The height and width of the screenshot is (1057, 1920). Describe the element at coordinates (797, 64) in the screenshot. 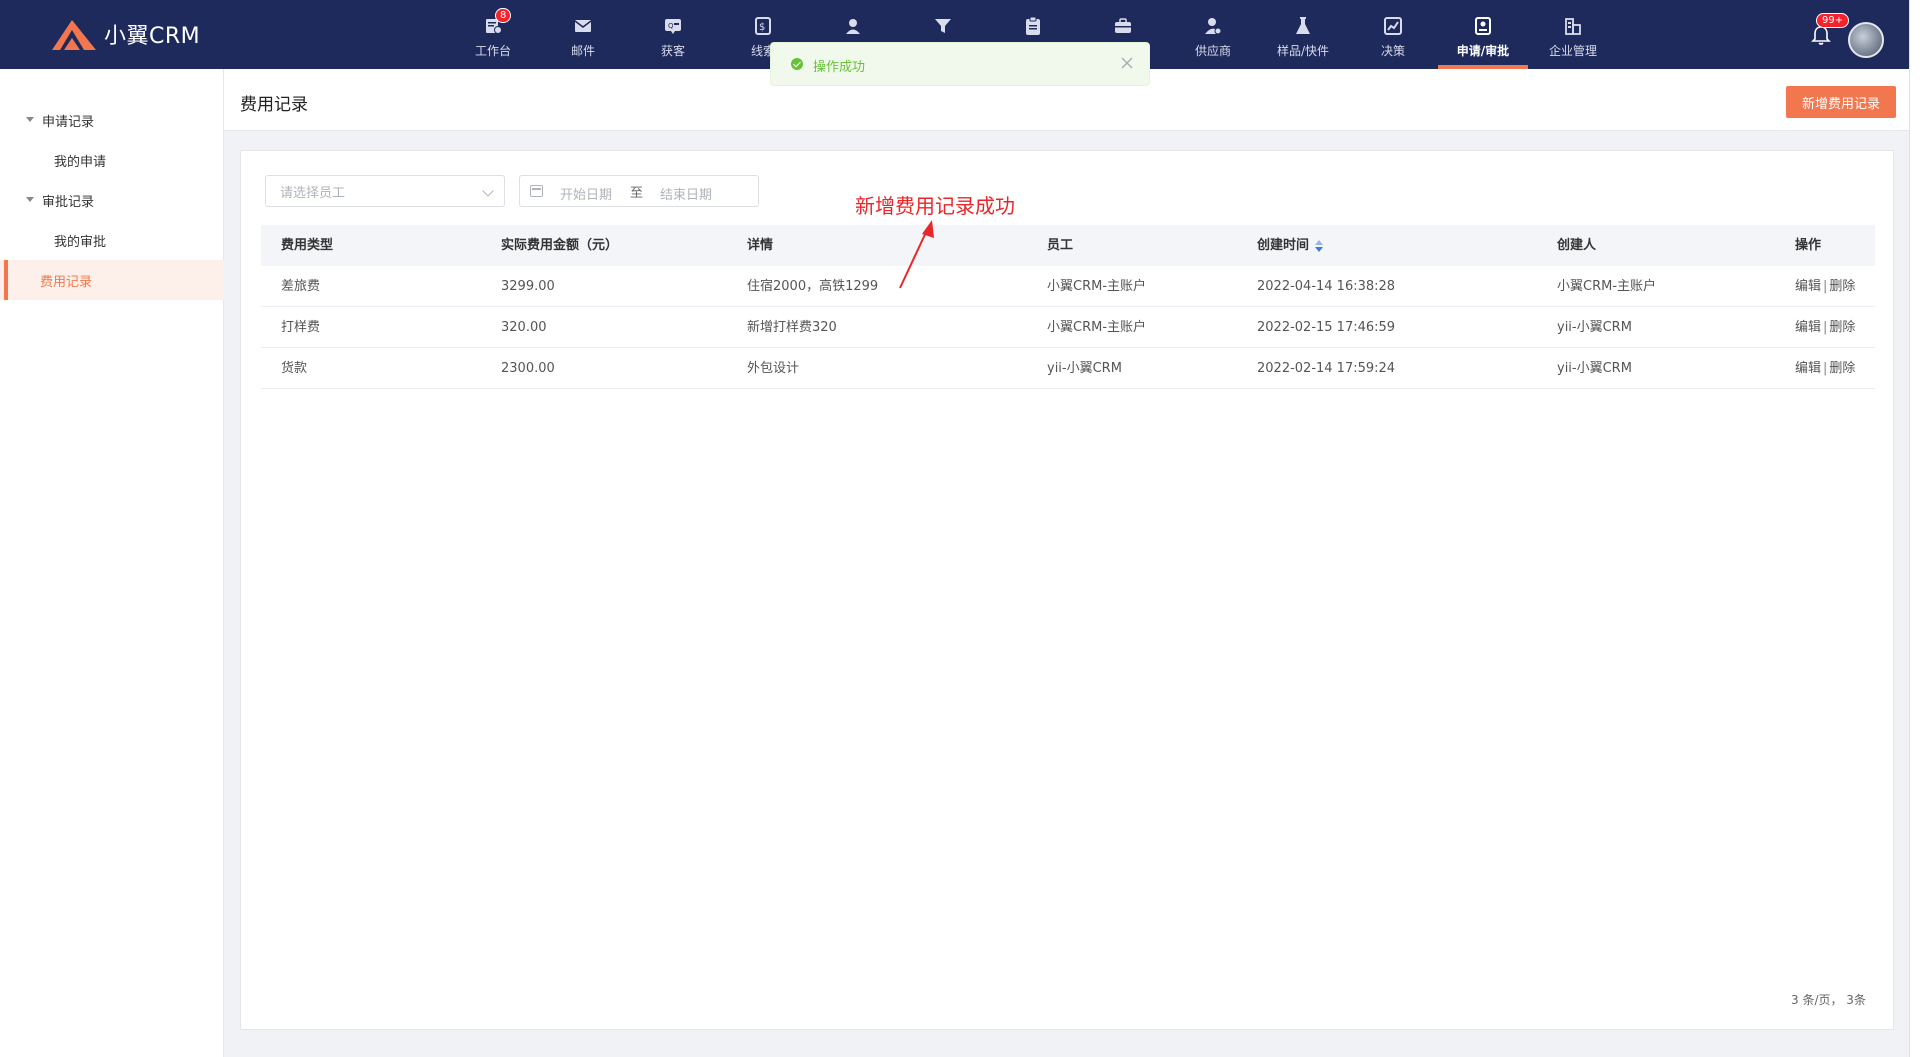

I see `check-circle-icon` at that location.